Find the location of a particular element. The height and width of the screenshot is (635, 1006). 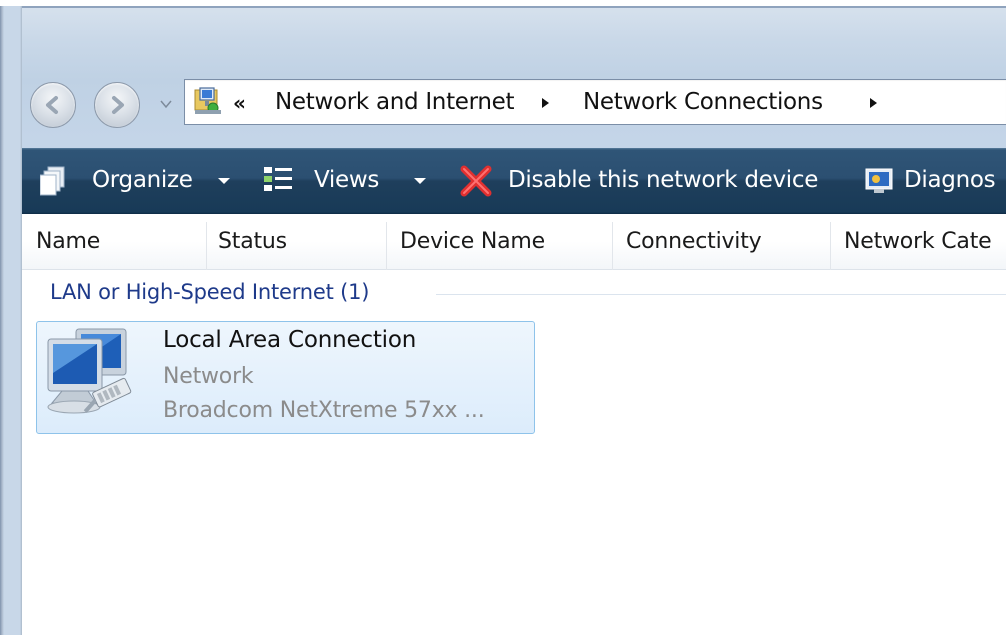

disable-network-device-label: Disable this network device is located at coordinates (663, 180).